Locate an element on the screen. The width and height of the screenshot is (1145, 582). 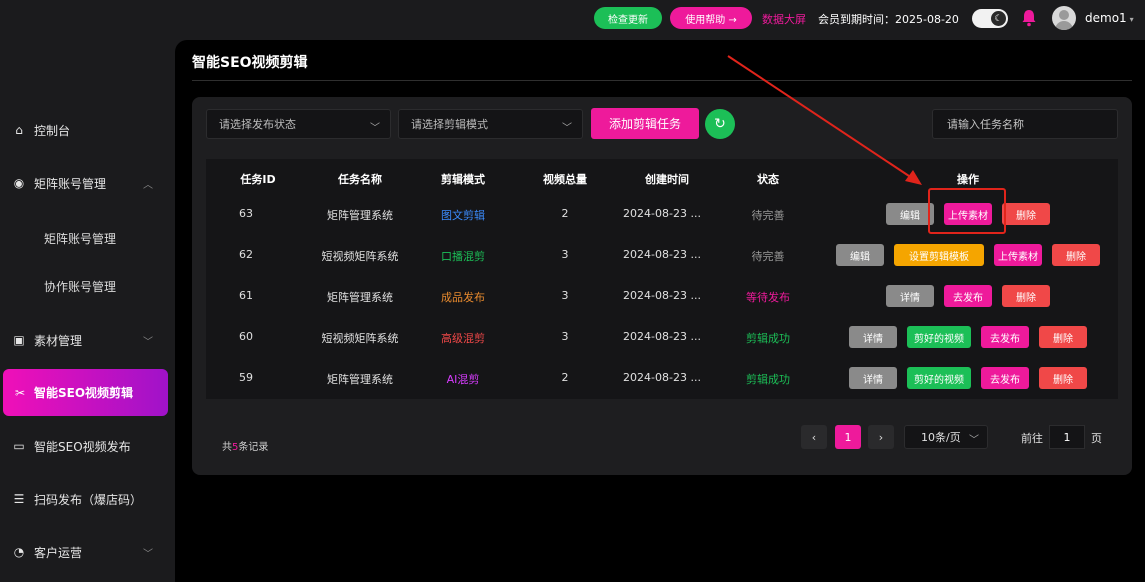
prev-page-button: ‹ is located at coordinates (814, 437).